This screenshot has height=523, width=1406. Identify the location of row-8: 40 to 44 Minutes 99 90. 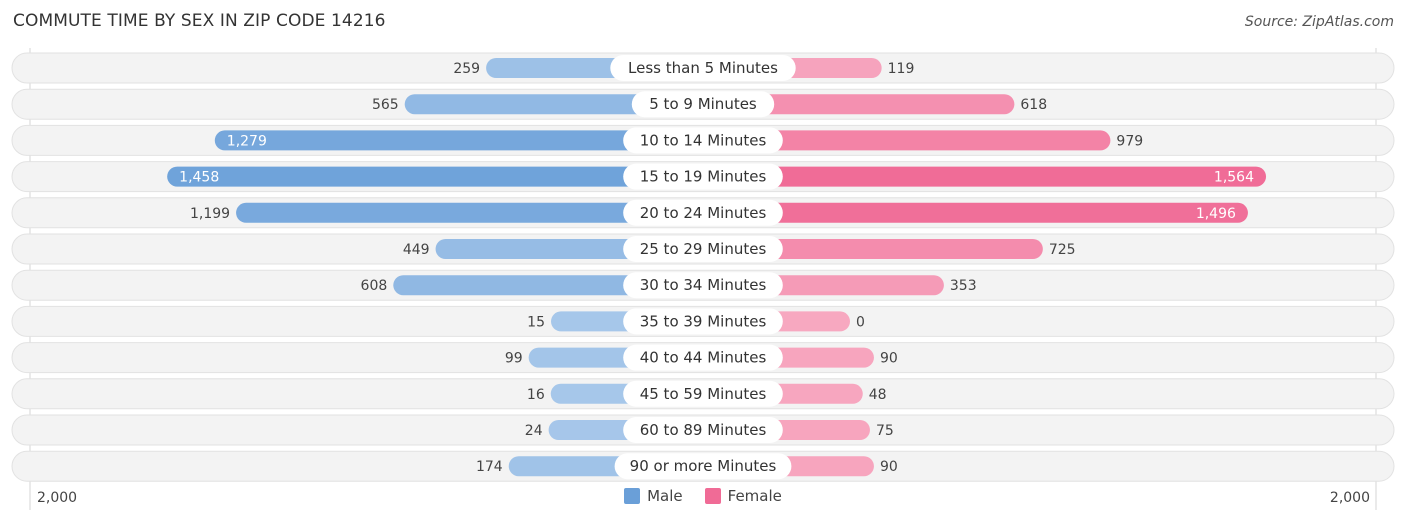
(703, 358).